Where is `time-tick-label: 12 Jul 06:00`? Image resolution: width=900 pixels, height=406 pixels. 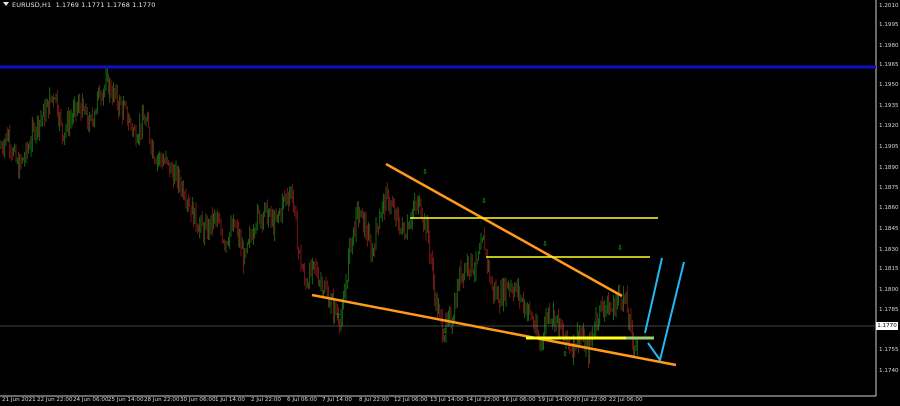
time-tick-label: 12 Jul 06:00 is located at coordinates (411, 400).